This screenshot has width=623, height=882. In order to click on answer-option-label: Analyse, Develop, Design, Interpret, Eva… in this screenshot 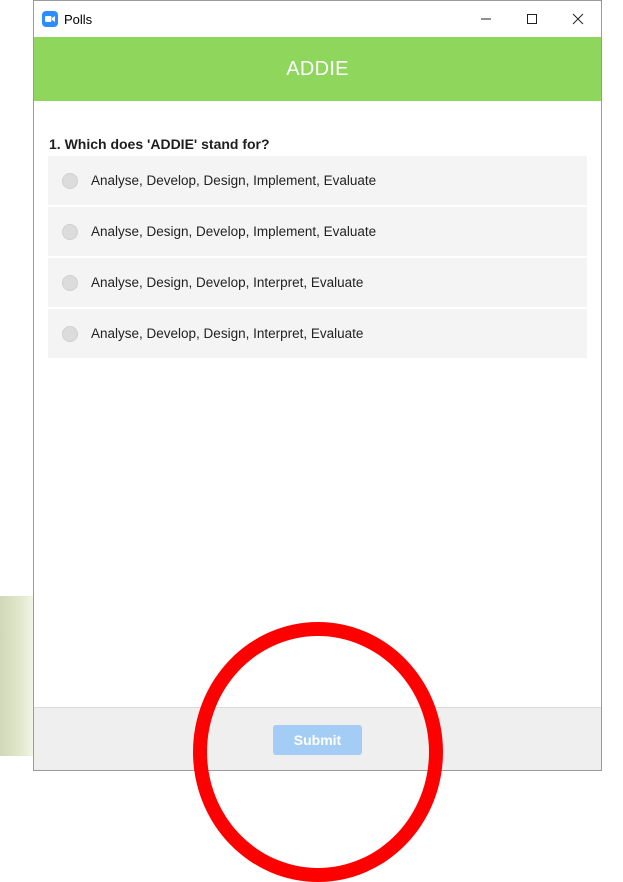, I will do `click(227, 333)`.